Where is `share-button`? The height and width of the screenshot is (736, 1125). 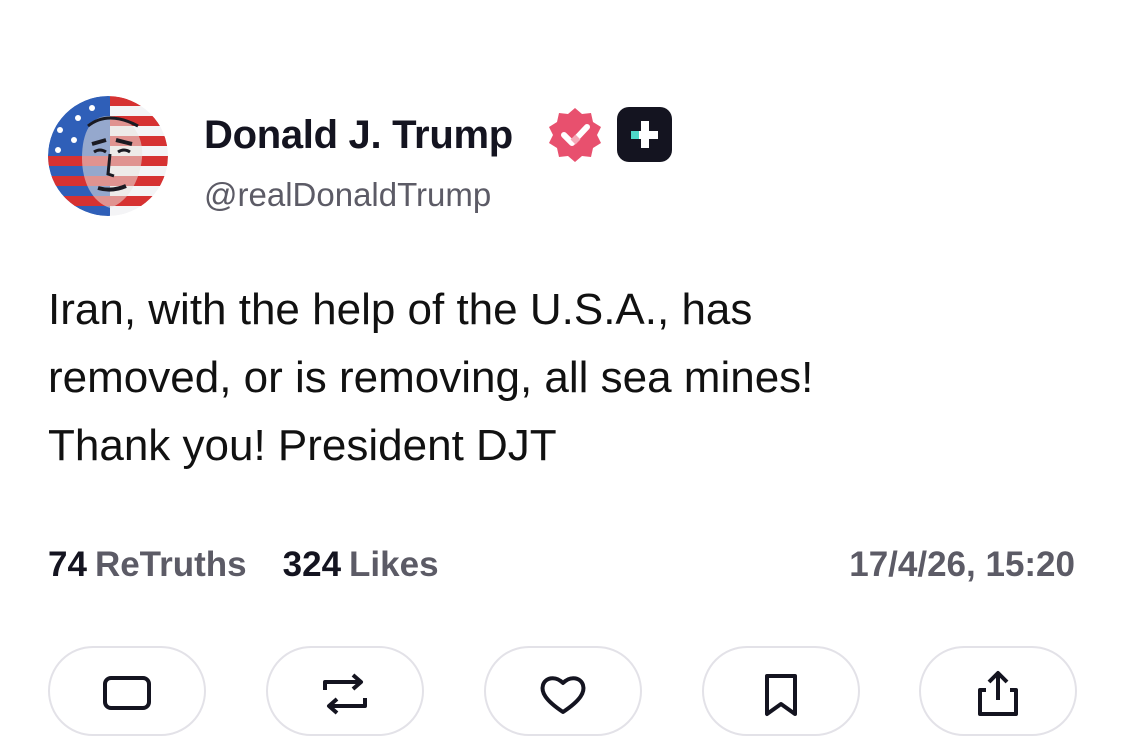
share-button is located at coordinates (998, 691).